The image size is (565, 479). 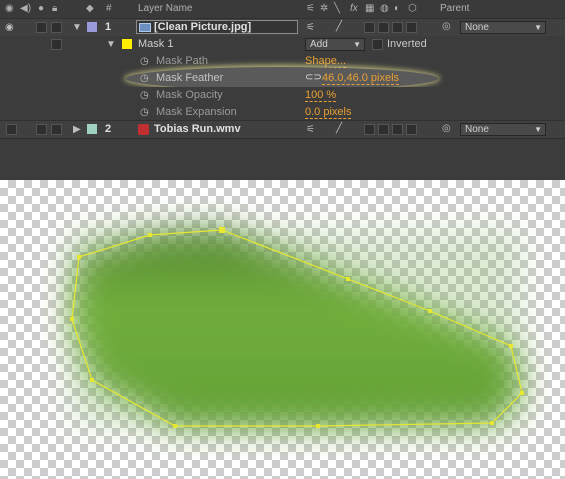 I want to click on layer-row: ▶ 2 Tobias Run.wmv ⚟ ╱ ◎ None ▼, so click(x=282, y=129).